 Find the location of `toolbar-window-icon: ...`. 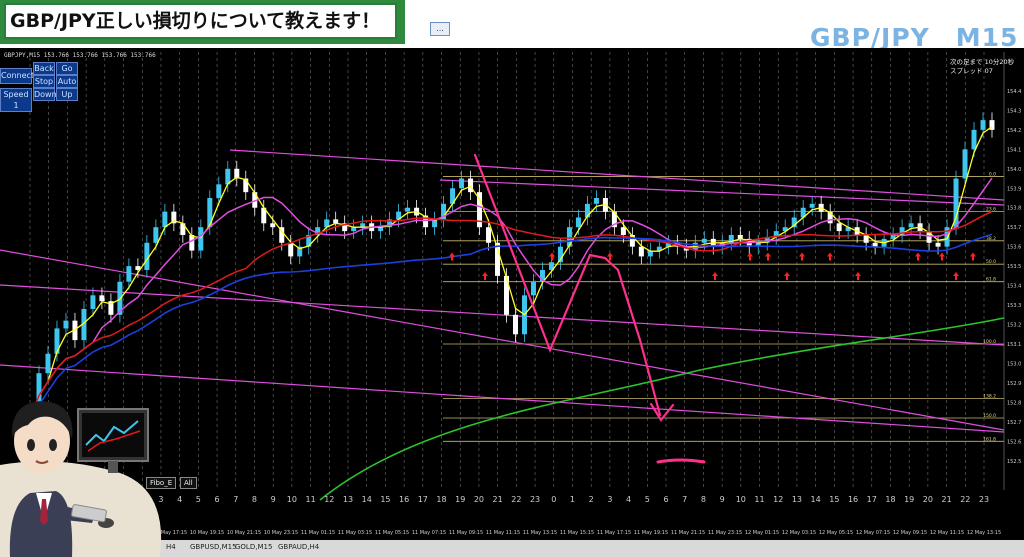

toolbar-window-icon: ... is located at coordinates (440, 29).